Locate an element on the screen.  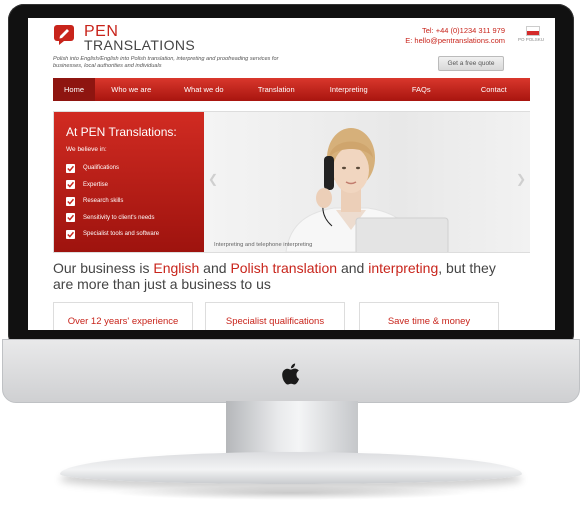
polish-flag-icon is located at coordinates (533, 31).